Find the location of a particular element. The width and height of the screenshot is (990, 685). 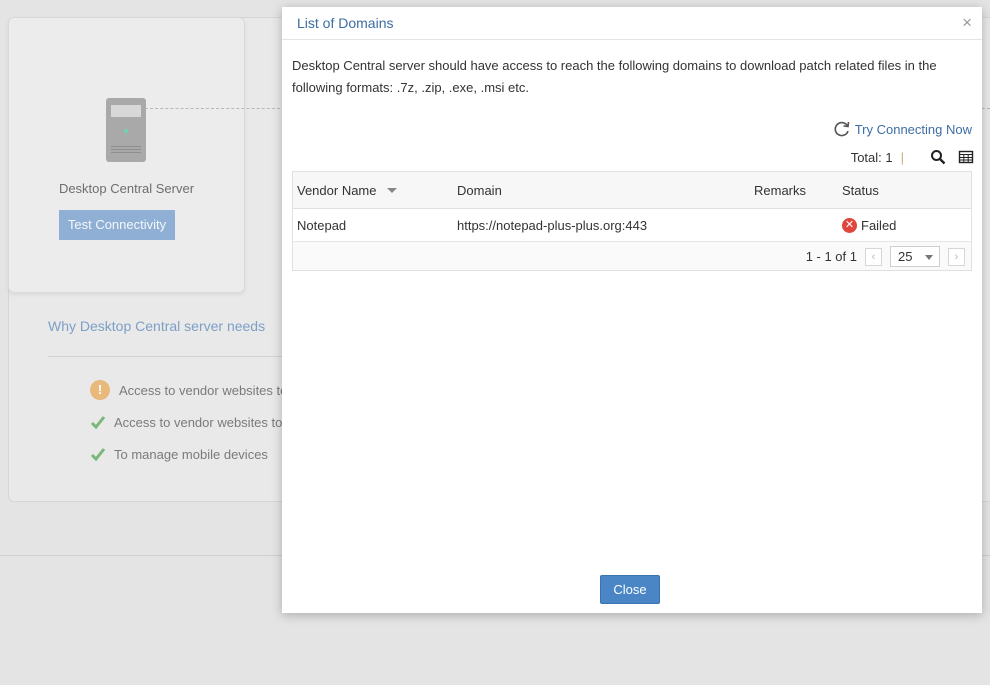

server-card: Desktop Central Server Test Connectivity is located at coordinates (126, 155).